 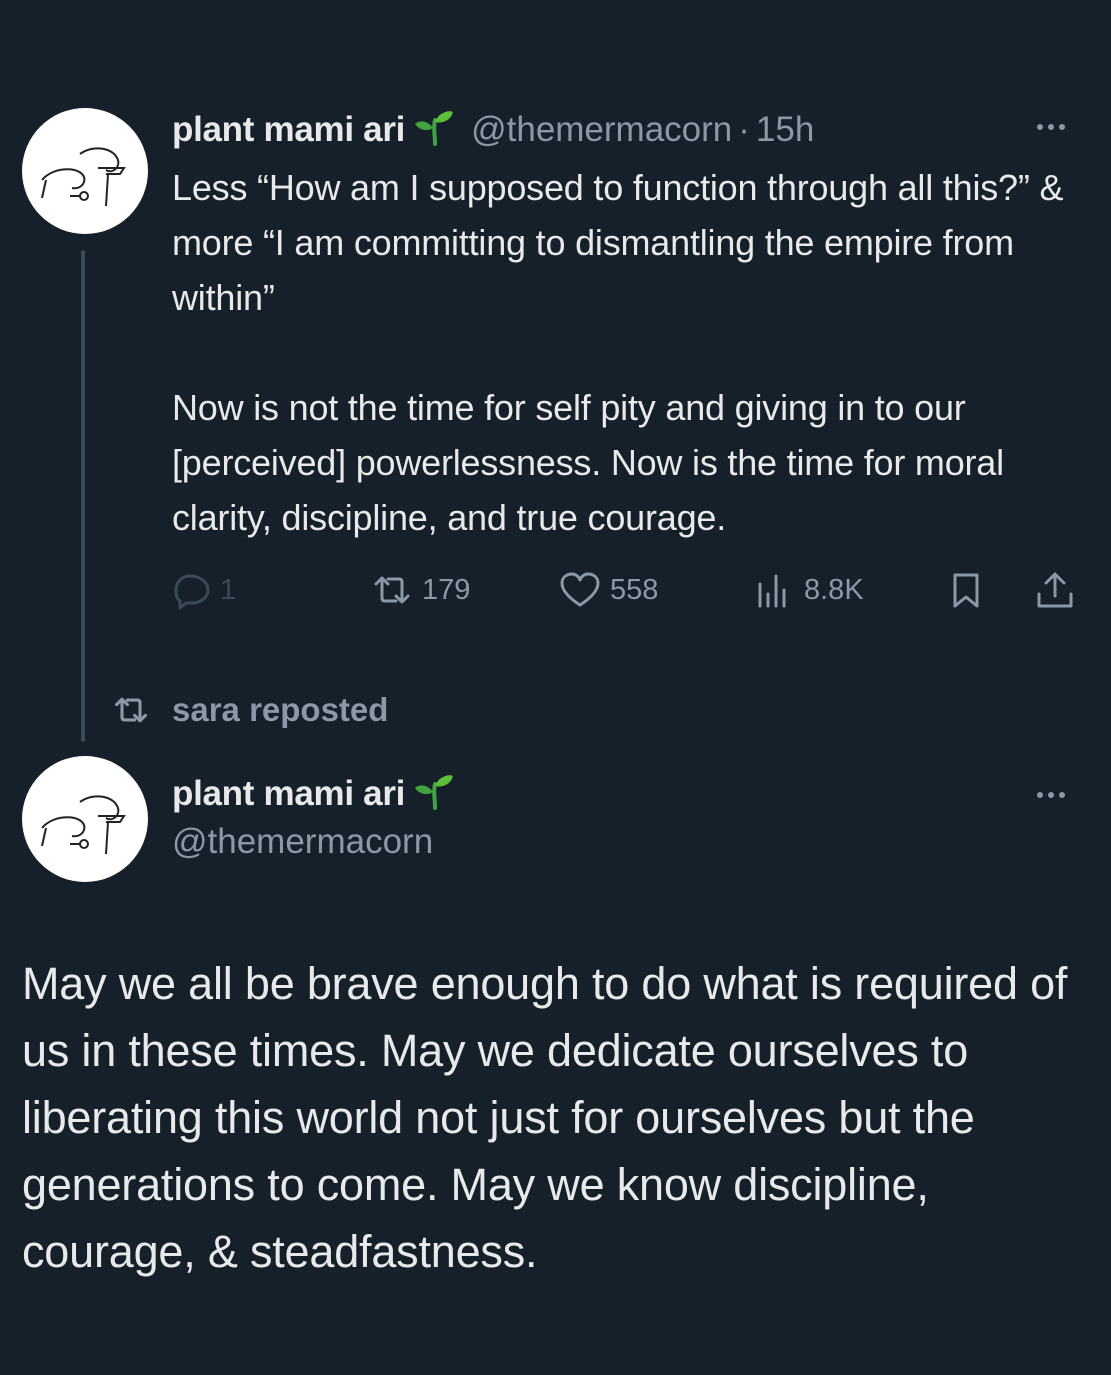 I want to click on tweet-header: plant mami ari @themermacorn · 15h, so click(x=493, y=130).